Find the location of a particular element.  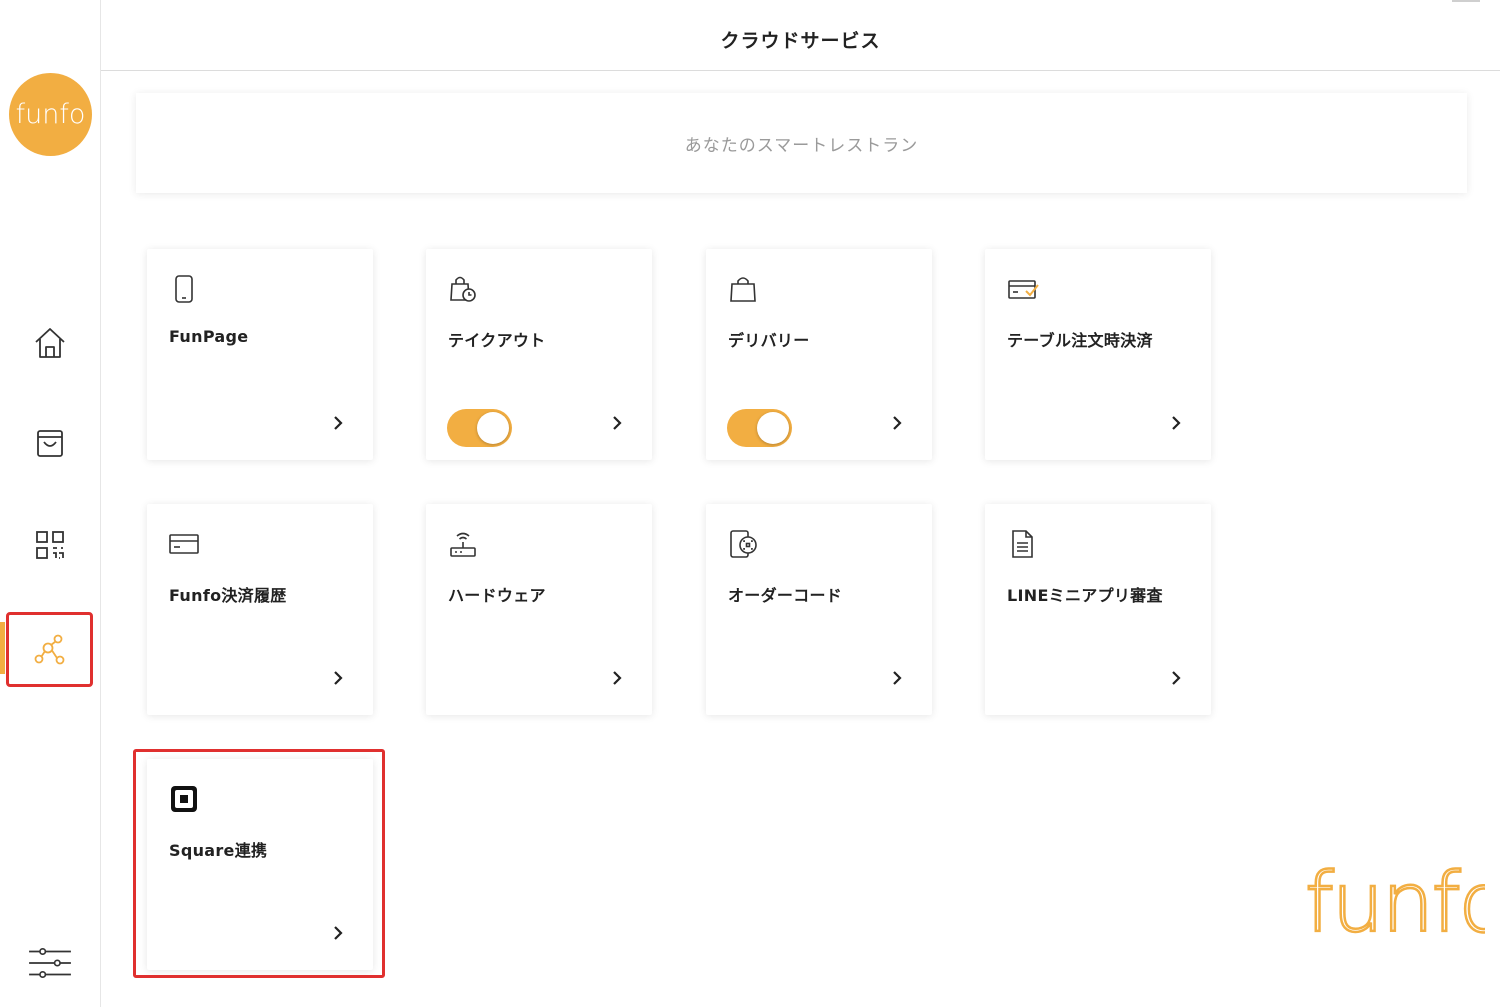

card-line-mini-app: LINEミニアプリ審査 is located at coordinates (1098, 609).